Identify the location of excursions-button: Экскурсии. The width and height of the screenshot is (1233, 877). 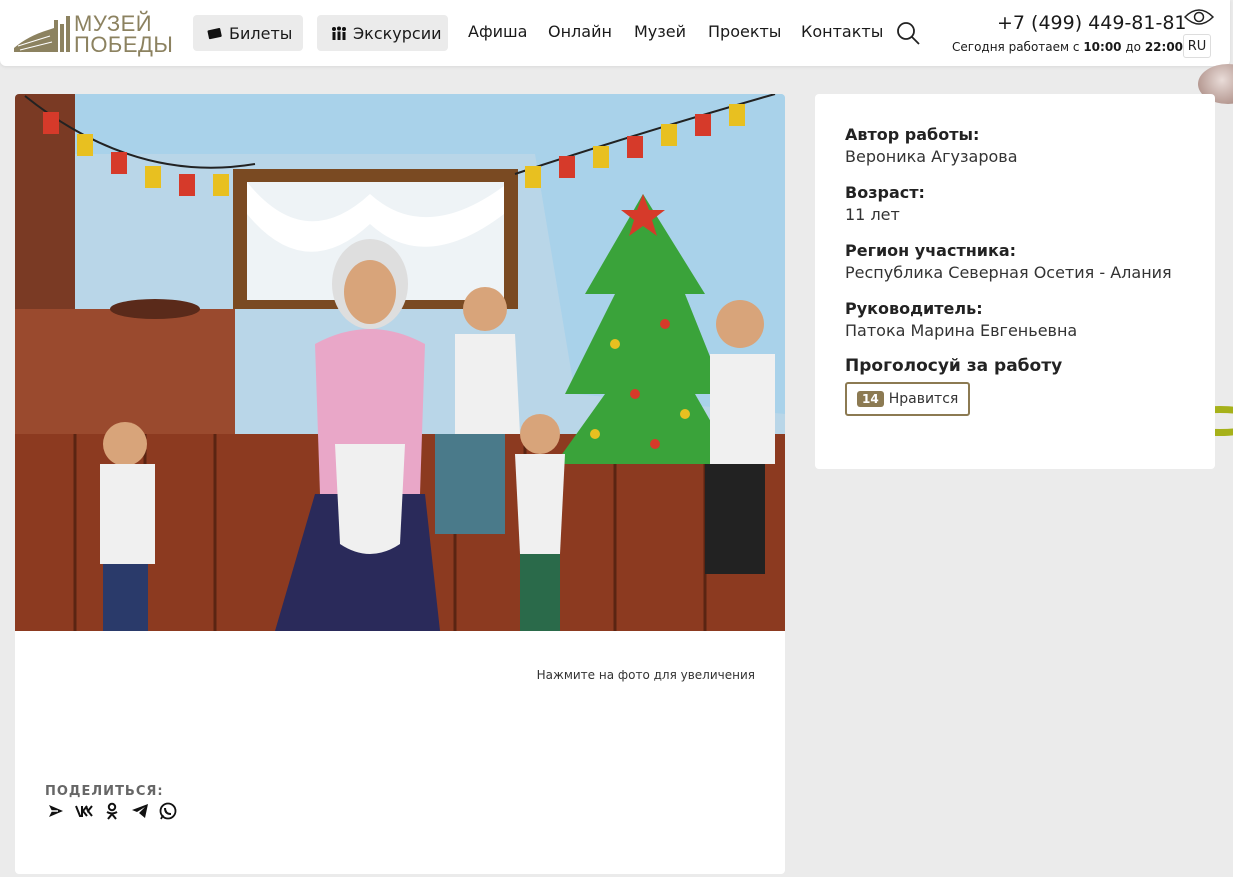
(382, 33).